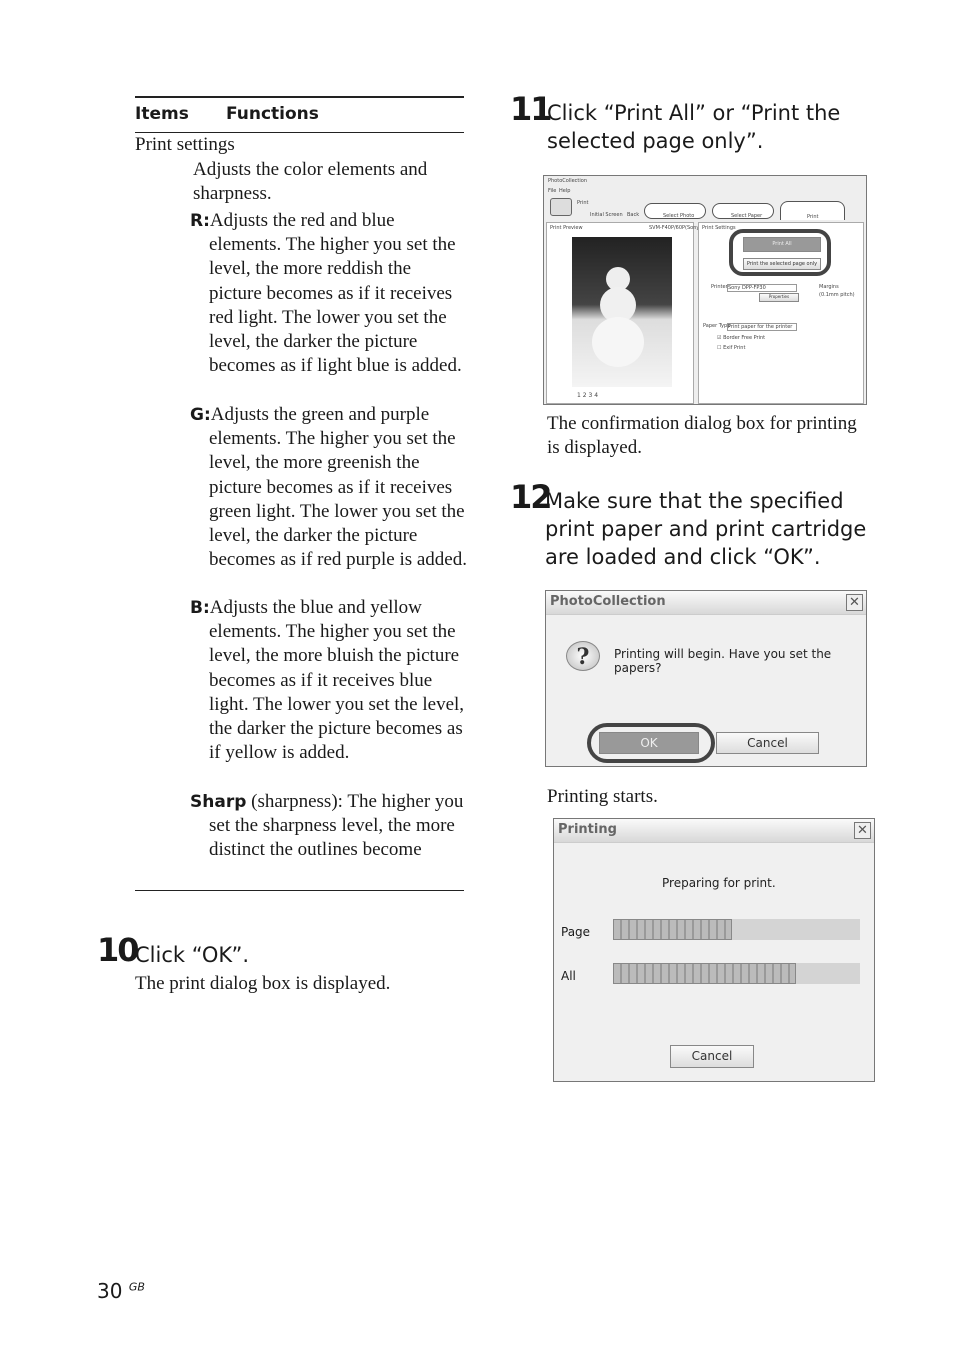 This screenshot has width=954, height=1352. What do you see at coordinates (829, 287) in the screenshot?
I see `margins-checkbox: Margins` at bounding box center [829, 287].